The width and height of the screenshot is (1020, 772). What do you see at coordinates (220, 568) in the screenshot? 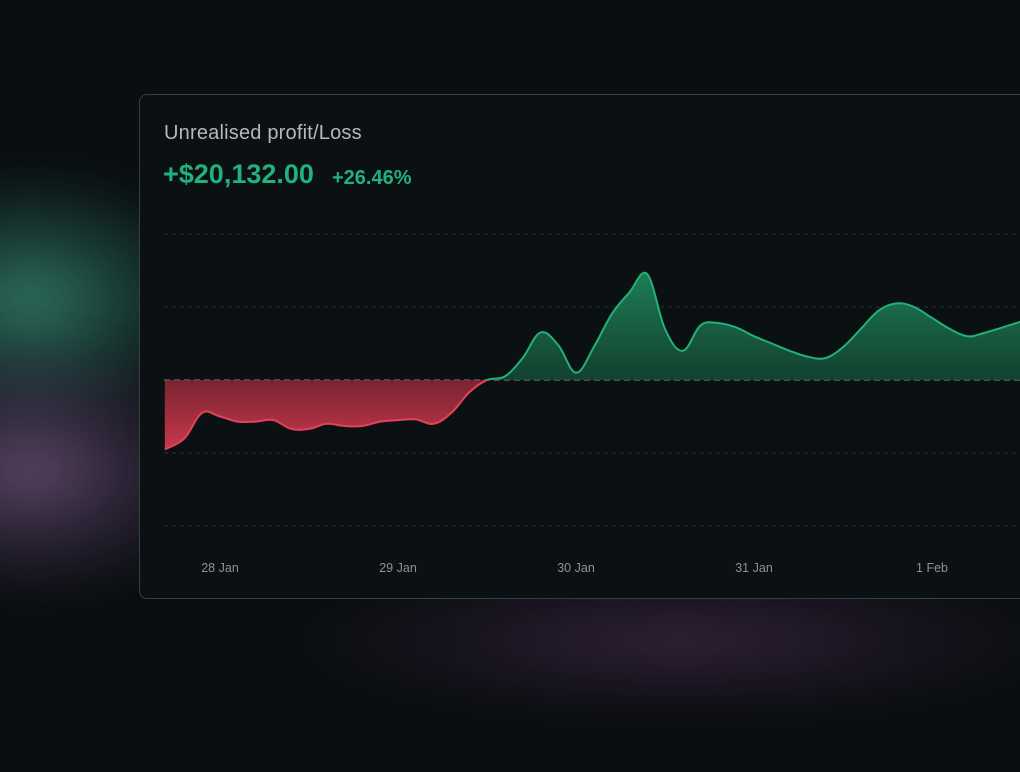
I see `x-tick-label: 28 Jan` at bounding box center [220, 568].